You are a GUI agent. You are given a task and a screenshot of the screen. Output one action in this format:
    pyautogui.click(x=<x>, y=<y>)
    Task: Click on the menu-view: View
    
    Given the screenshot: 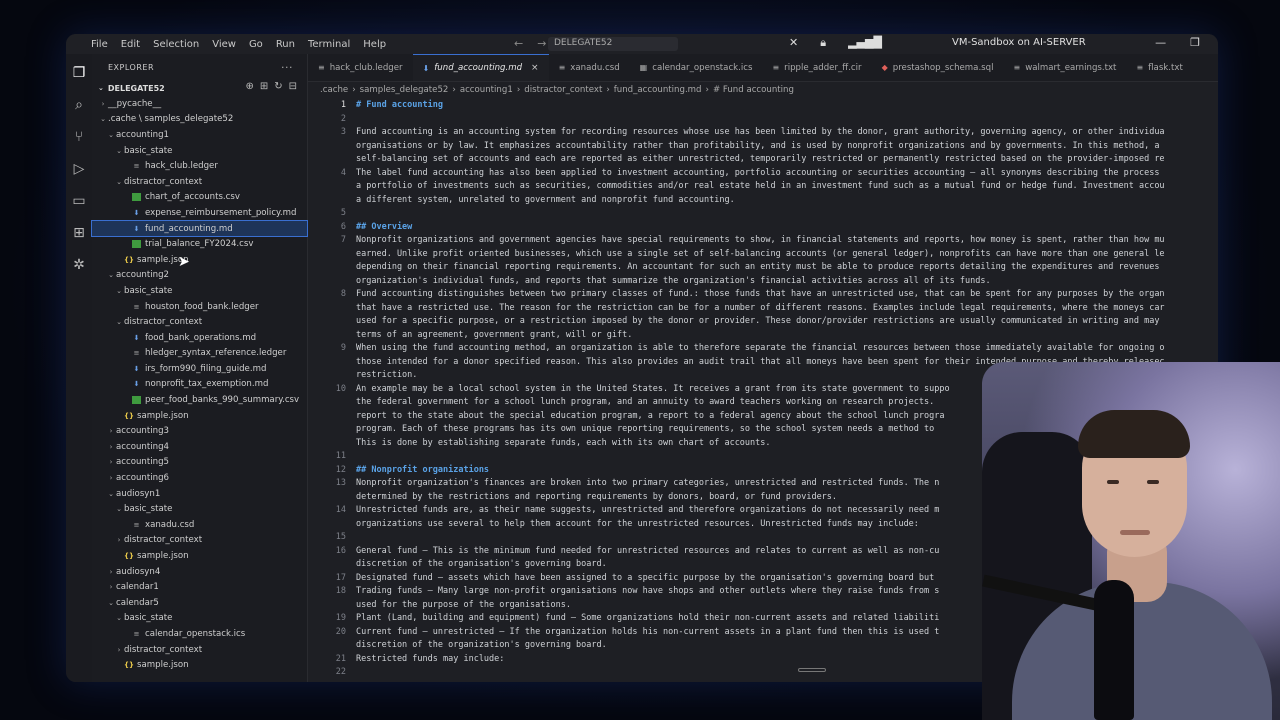 What is the action you would take?
    pyautogui.click(x=224, y=44)
    